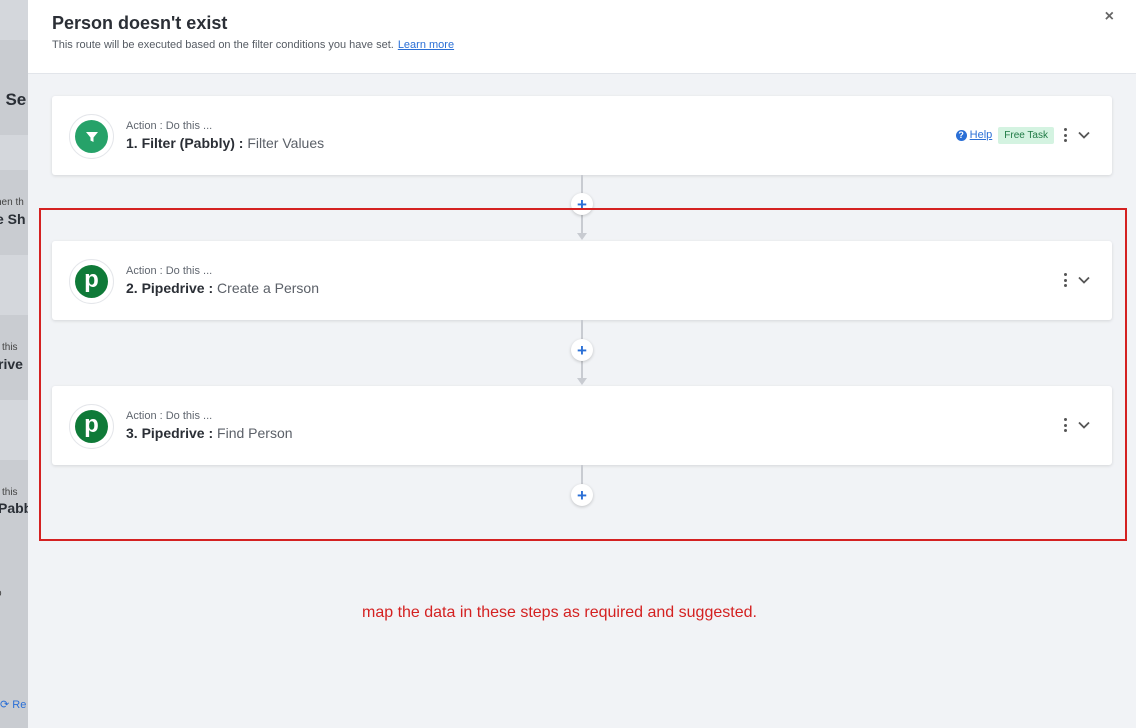 This screenshot has width=1136, height=728. I want to click on learn-more-link: Learn more, so click(426, 45).